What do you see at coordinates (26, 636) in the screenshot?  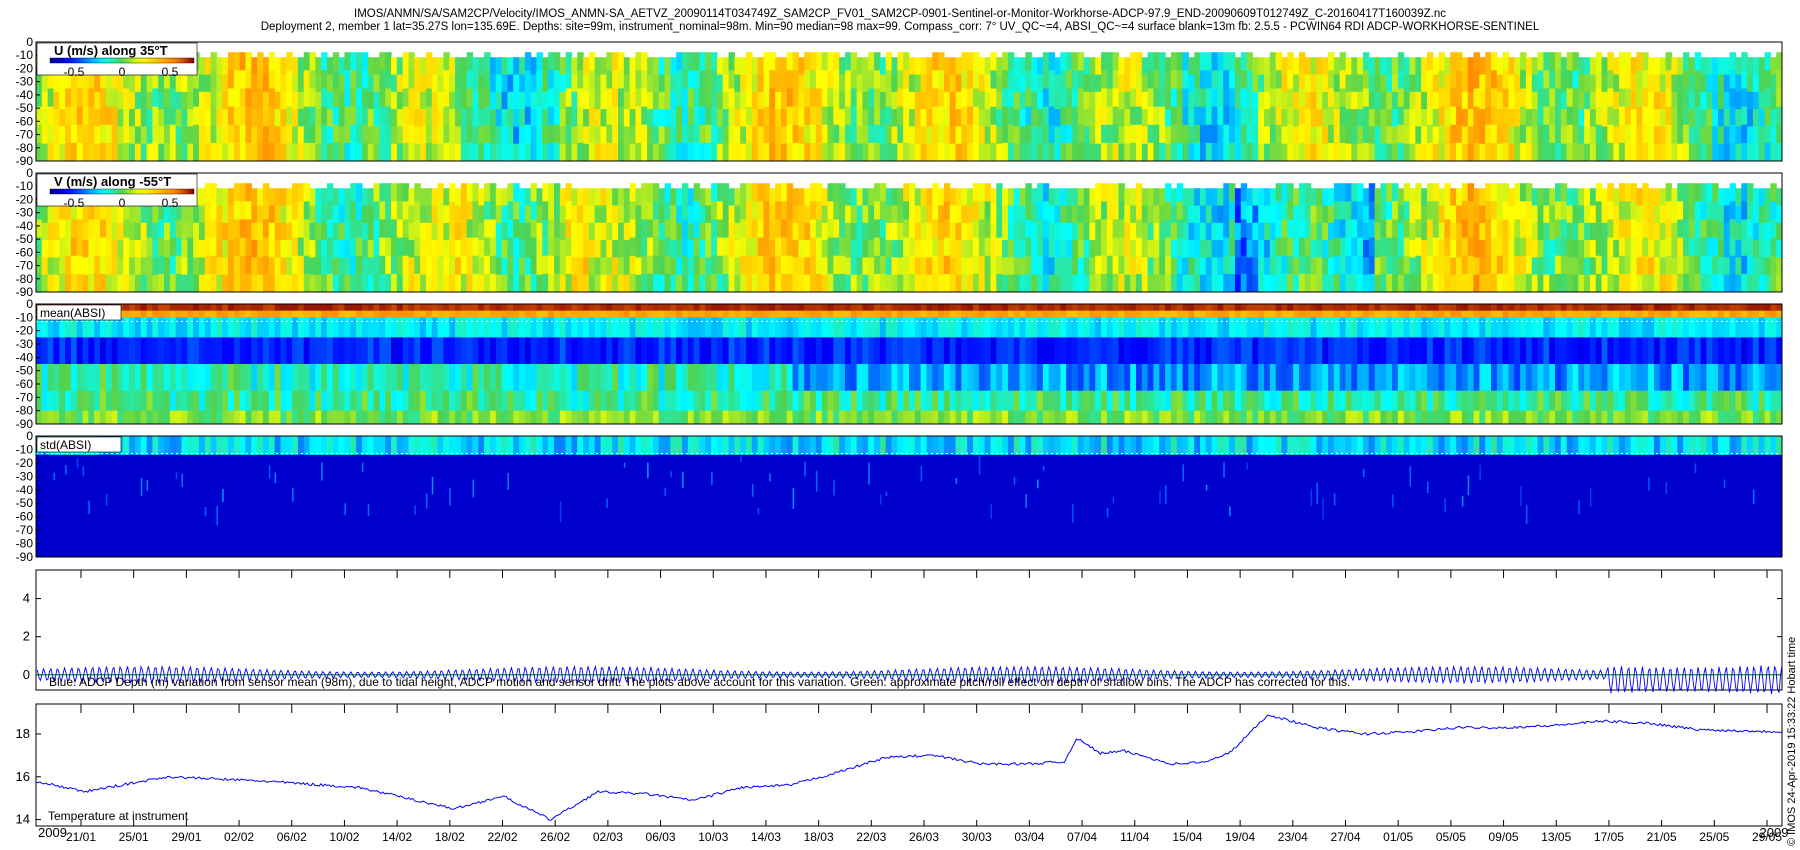 I see `y-tick-label: 2` at bounding box center [26, 636].